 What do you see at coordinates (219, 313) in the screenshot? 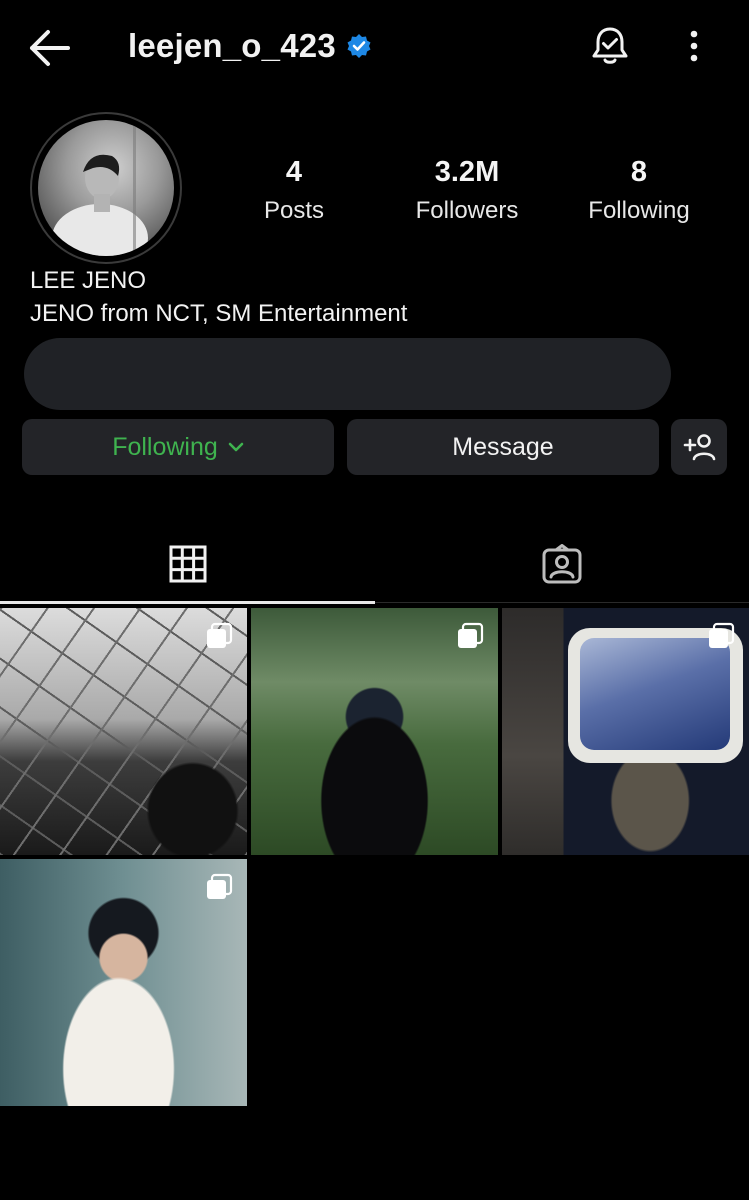
I see `bio-text: JENO from NCT, SM Entertainment` at bounding box center [219, 313].